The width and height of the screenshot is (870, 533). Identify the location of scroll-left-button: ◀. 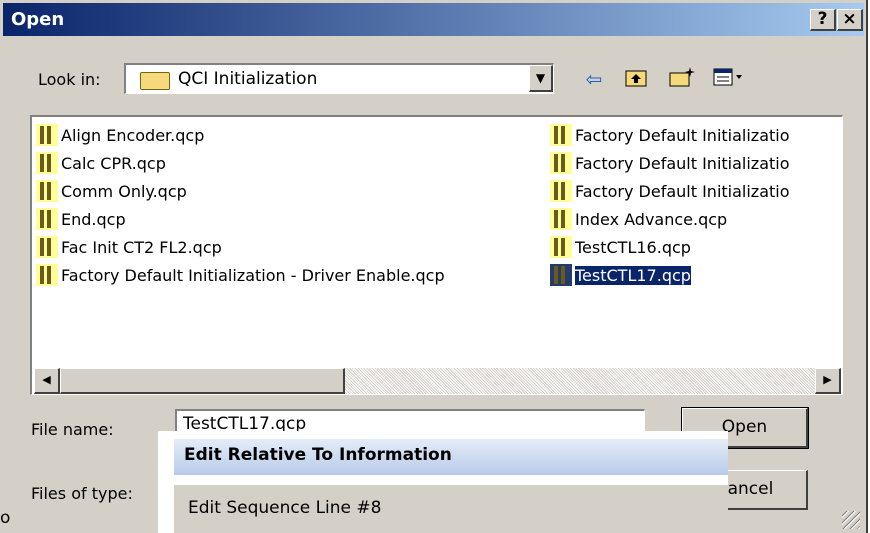
(47, 381).